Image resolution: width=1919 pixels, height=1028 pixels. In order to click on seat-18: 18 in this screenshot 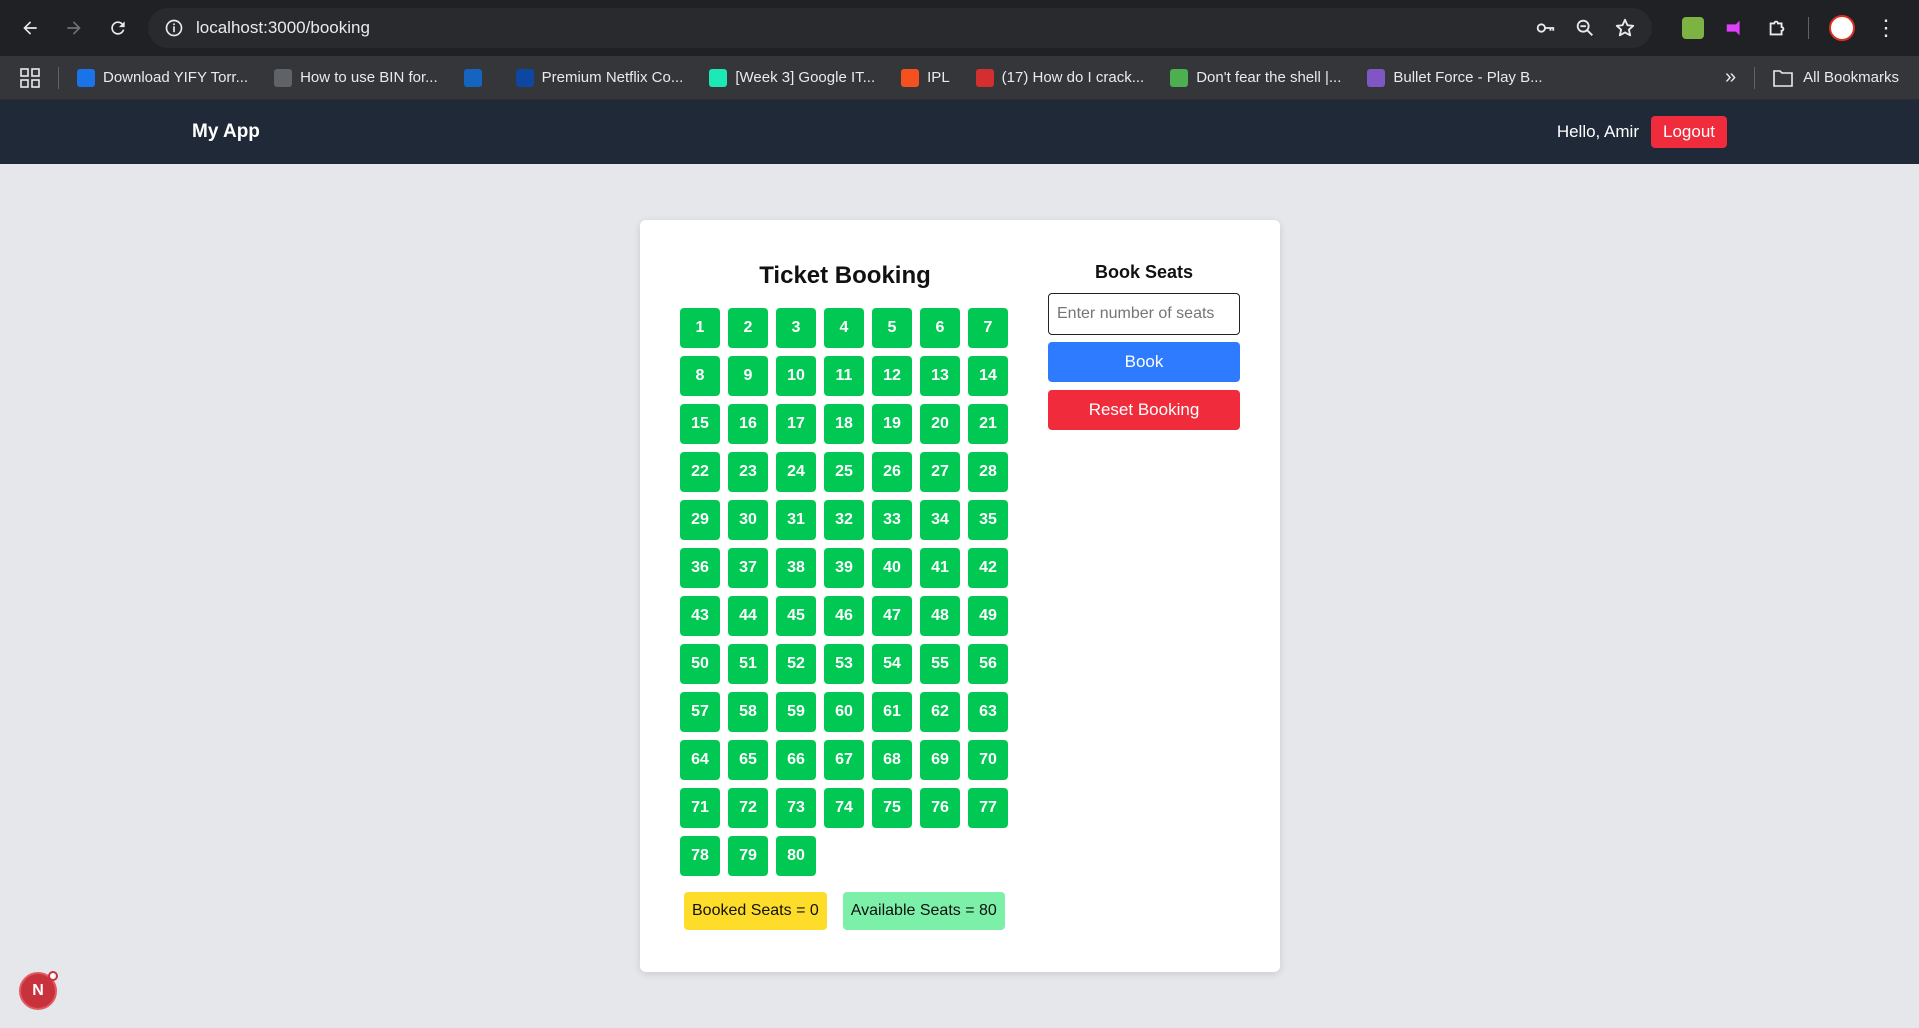, I will do `click(844, 424)`.